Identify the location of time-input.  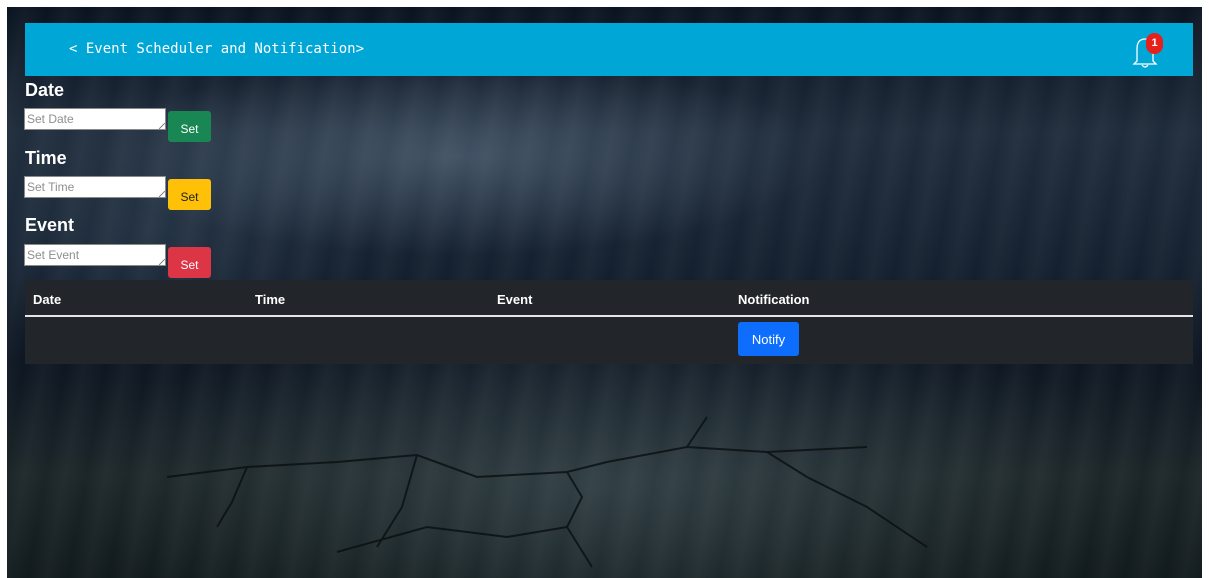
(95, 187).